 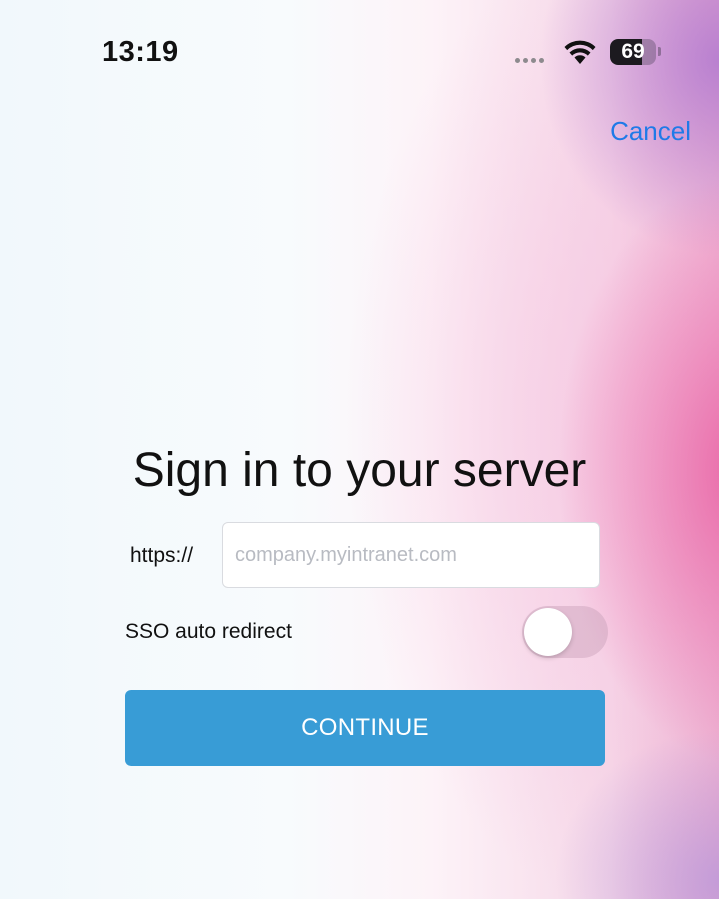 I want to click on battery-icon: 69, so click(x=633, y=52).